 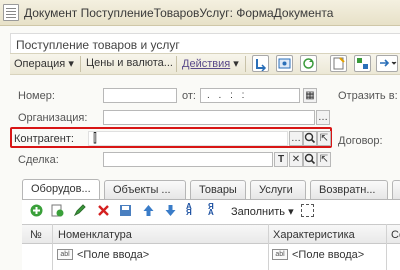 I want to click on number-label: Номер:, so click(x=36, y=96).